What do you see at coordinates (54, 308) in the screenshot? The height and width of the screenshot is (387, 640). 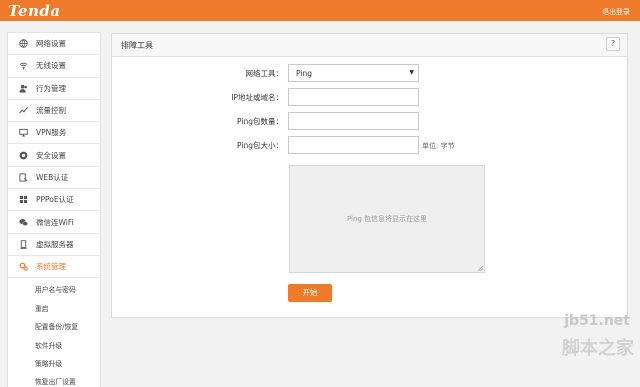 I see `submenu-item-reboot: 重启` at bounding box center [54, 308].